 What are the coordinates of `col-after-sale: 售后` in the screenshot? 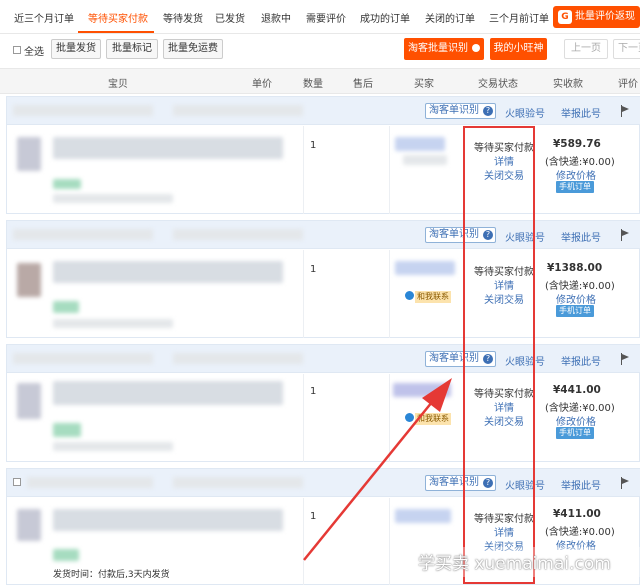 It's located at (363, 84).